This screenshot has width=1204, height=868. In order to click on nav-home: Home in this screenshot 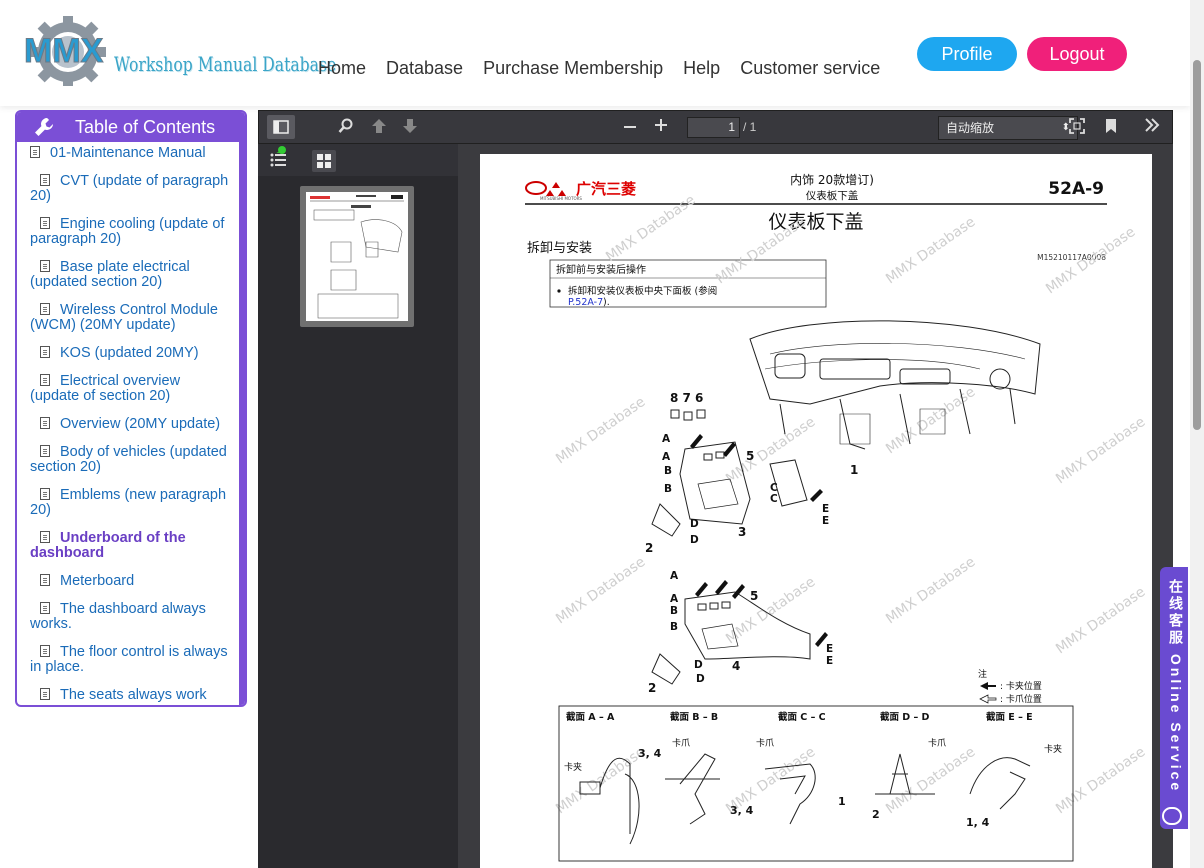, I will do `click(342, 68)`.